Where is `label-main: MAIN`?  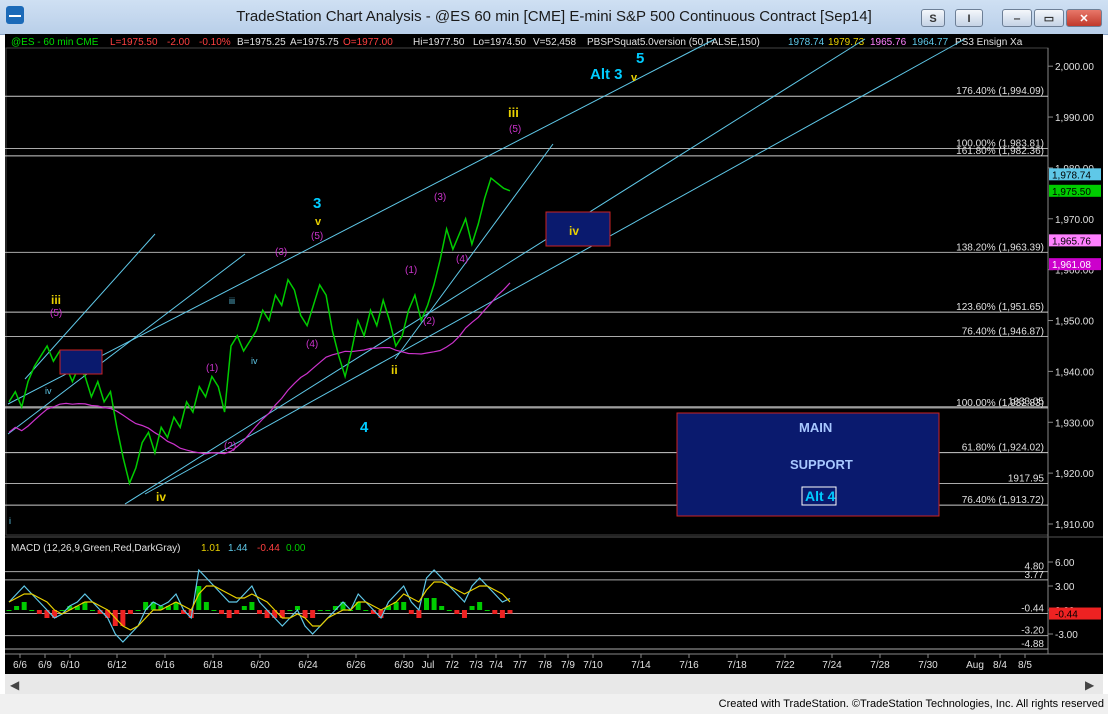 label-main: MAIN is located at coordinates (815, 427).